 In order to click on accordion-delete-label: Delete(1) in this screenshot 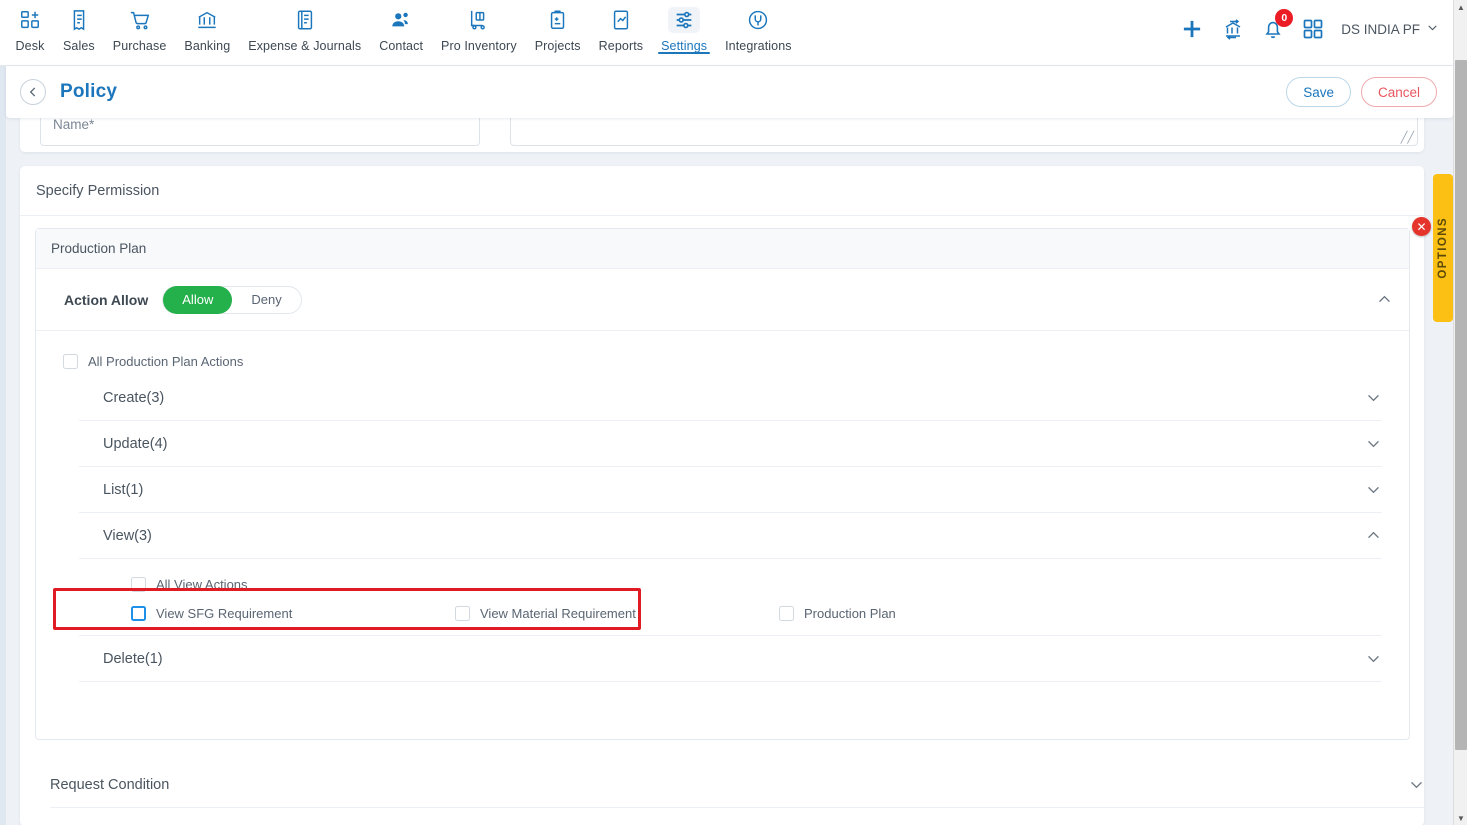, I will do `click(133, 658)`.